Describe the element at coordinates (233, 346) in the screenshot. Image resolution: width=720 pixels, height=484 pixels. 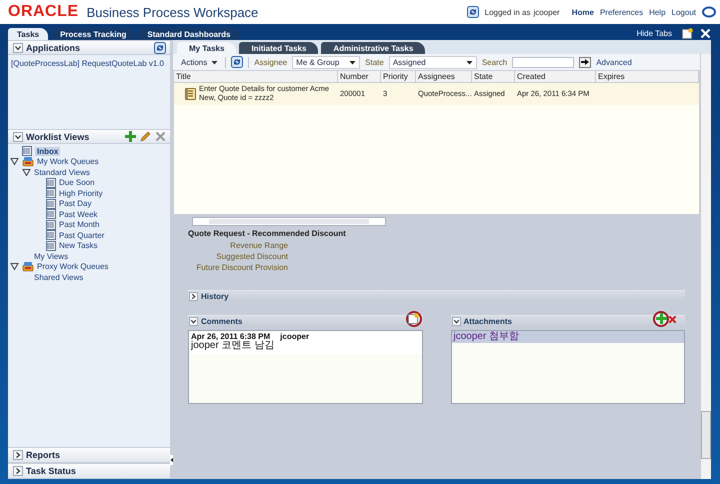
I see `comment-text: jooper 코멘트 남김` at that location.